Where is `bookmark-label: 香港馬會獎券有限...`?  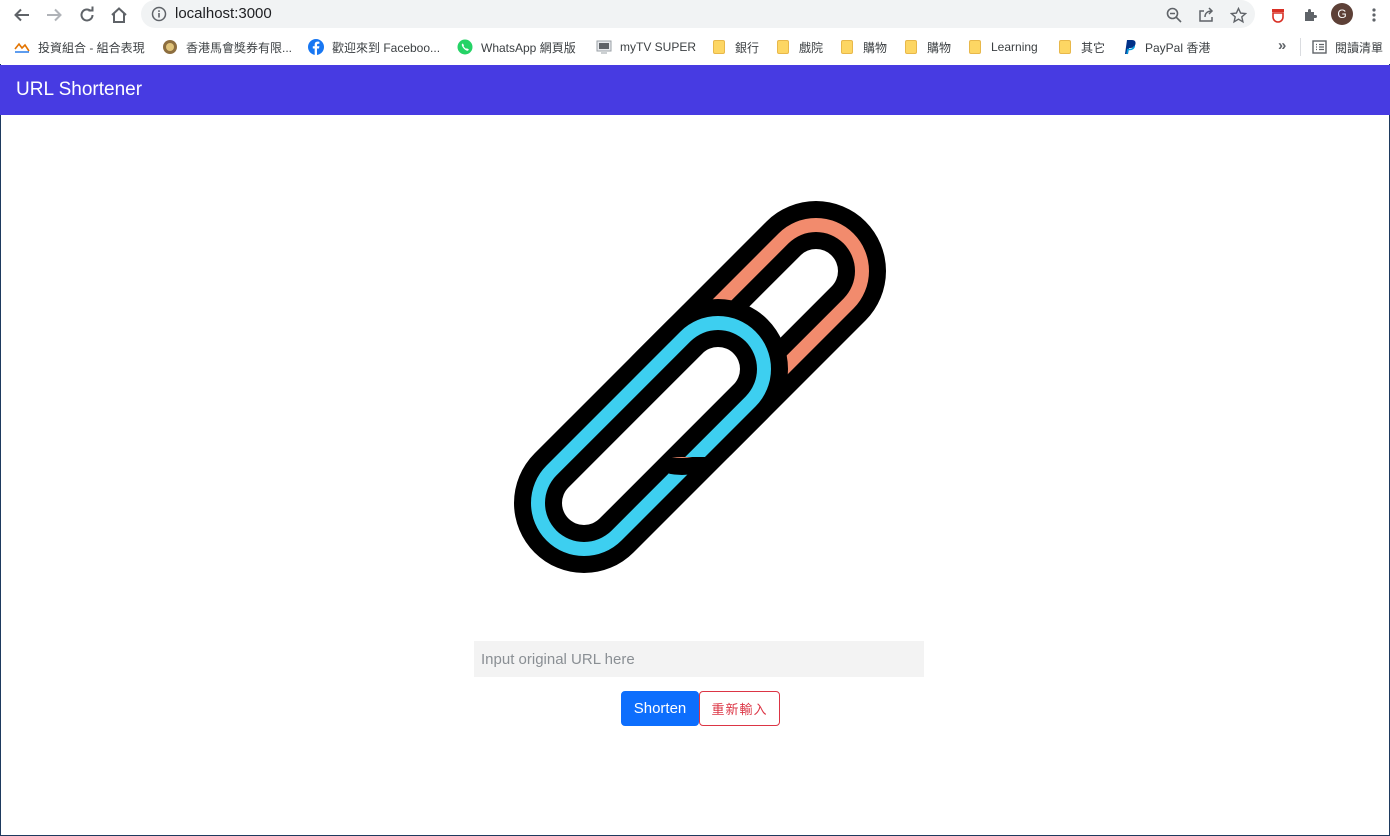
bookmark-label: 香港馬會獎券有限... is located at coordinates (239, 47).